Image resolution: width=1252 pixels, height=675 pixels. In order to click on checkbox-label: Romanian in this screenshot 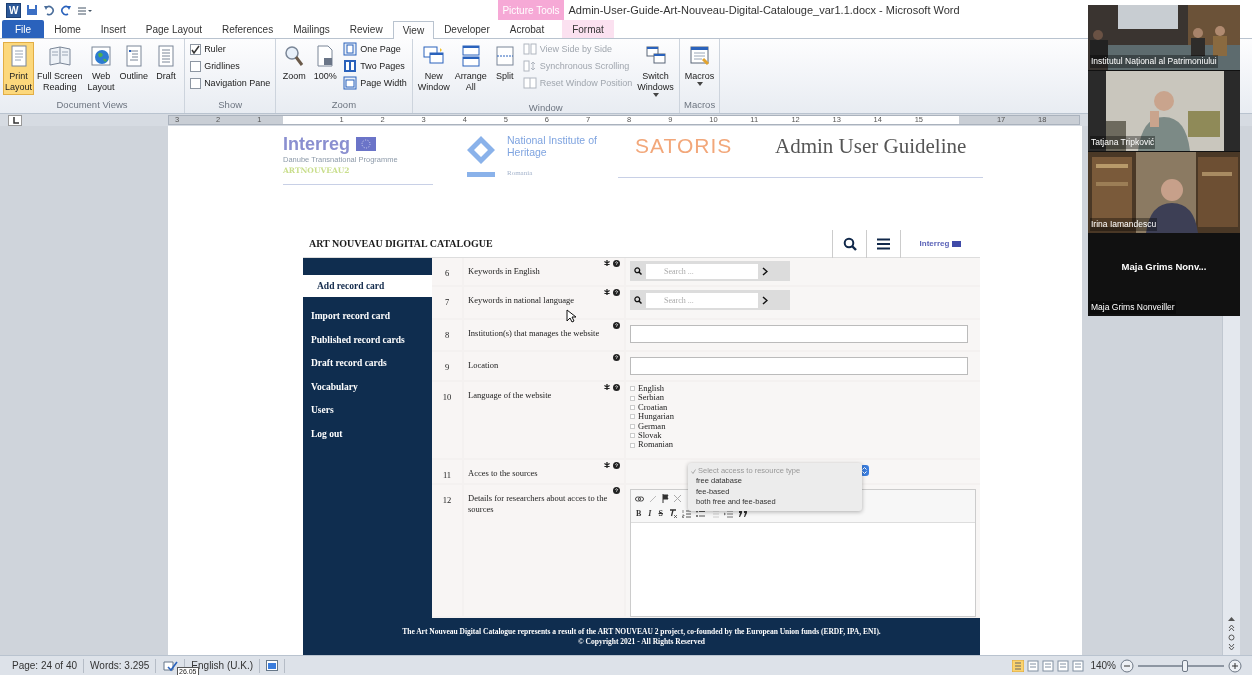, I will do `click(655, 445)`.